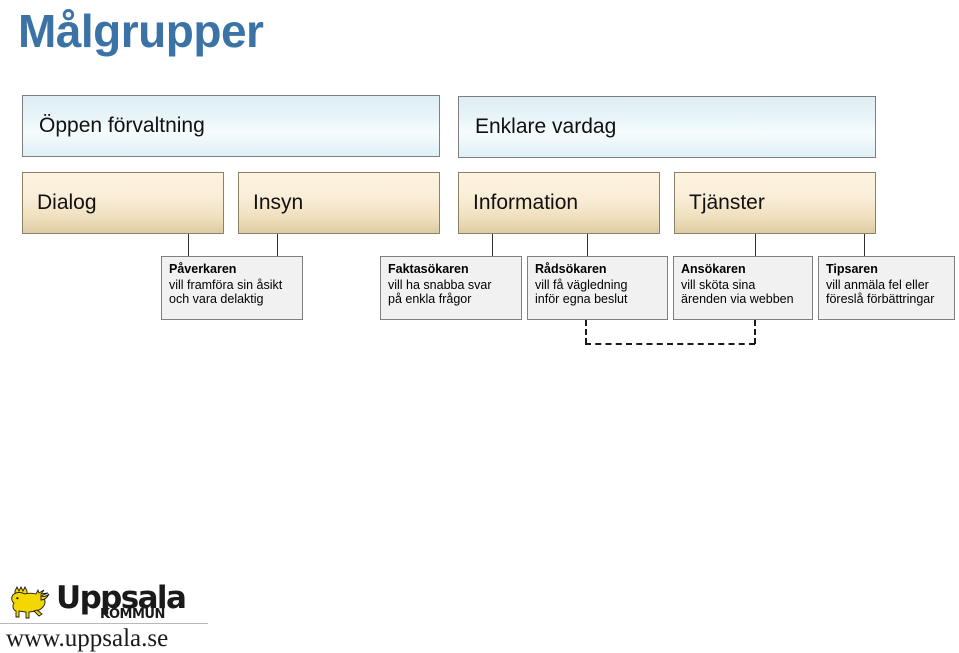  I want to click on level2-label: Tjänster, so click(727, 202).